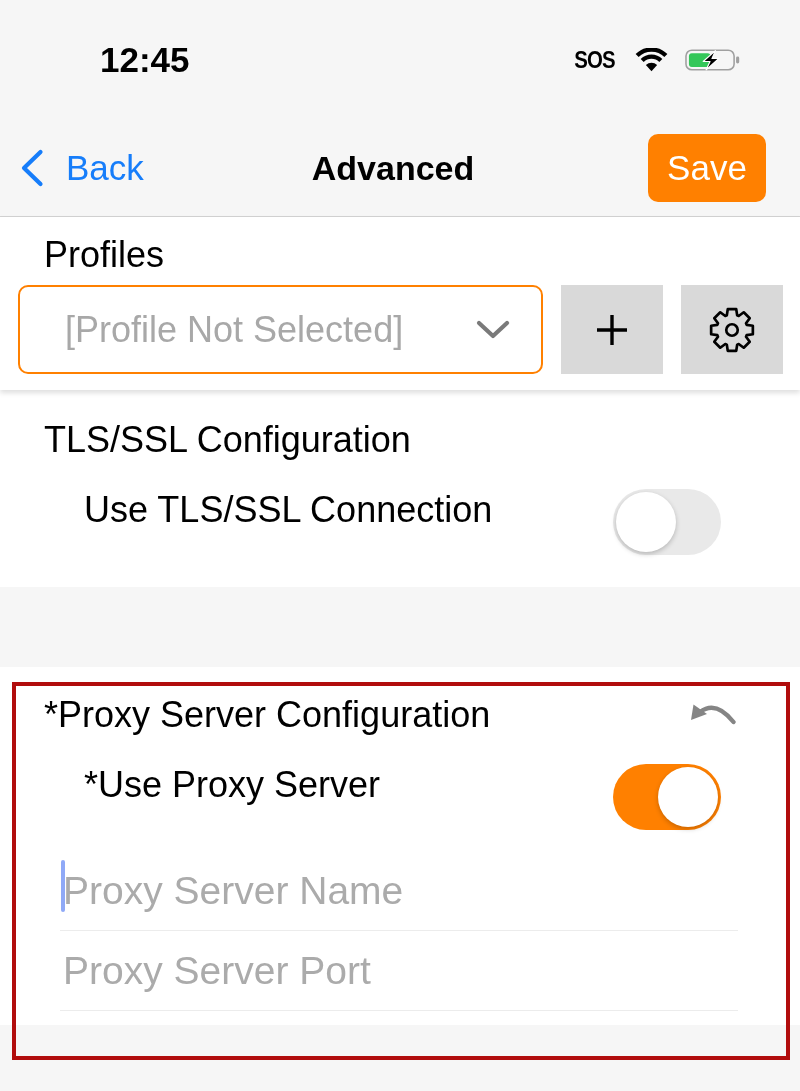 Image resolution: width=800 pixels, height=1091 pixels. What do you see at coordinates (399, 971) in the screenshot?
I see `input-field: Proxy Server Port` at bounding box center [399, 971].